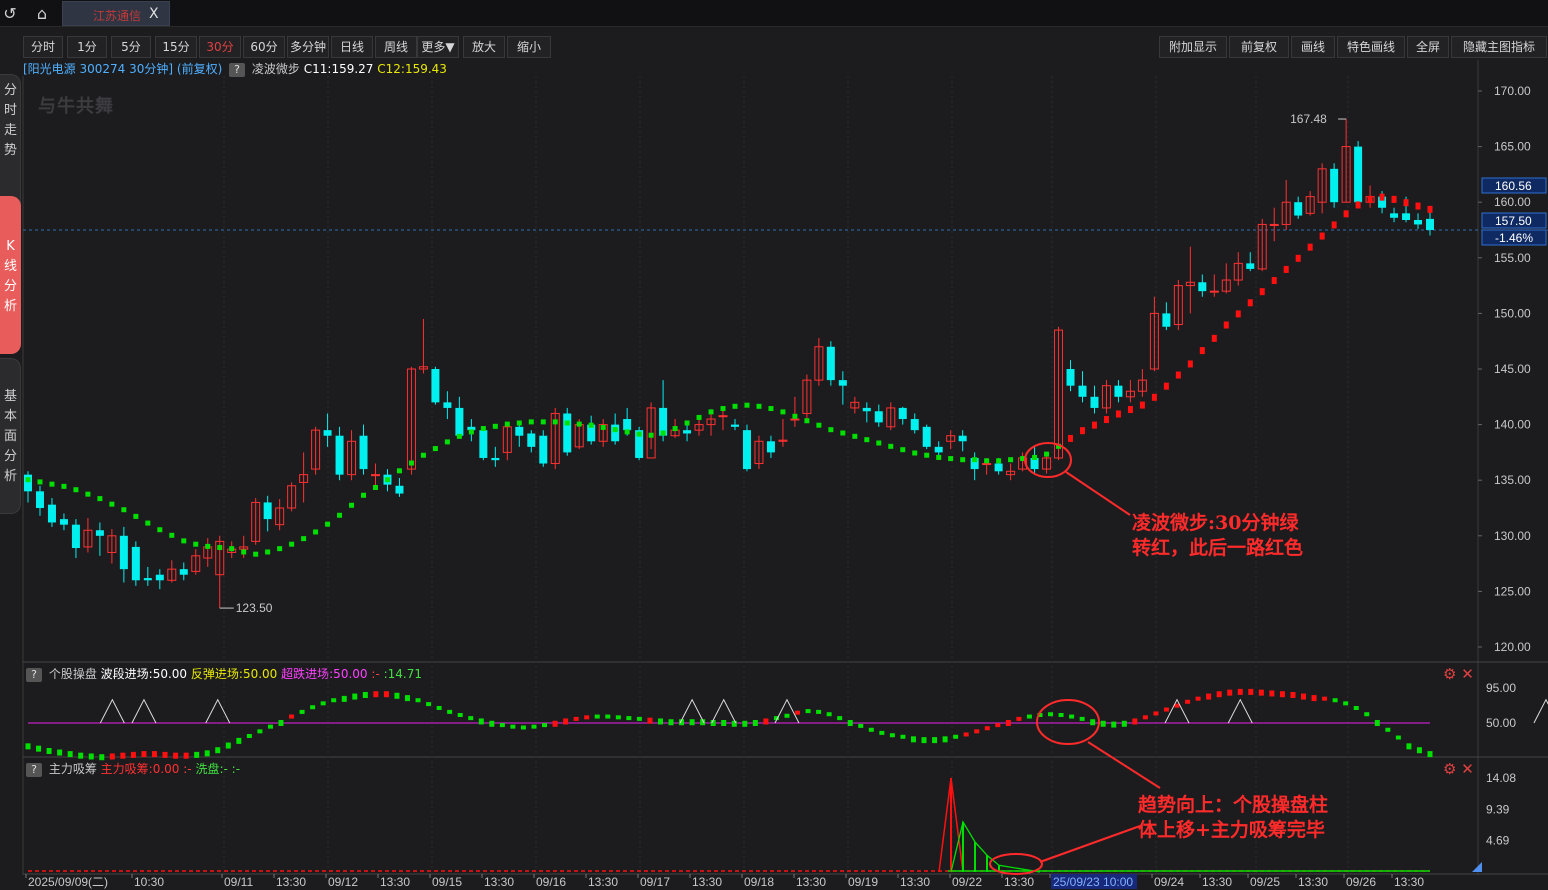  I want to click on x-axis-label: 09/17, so click(655, 882).